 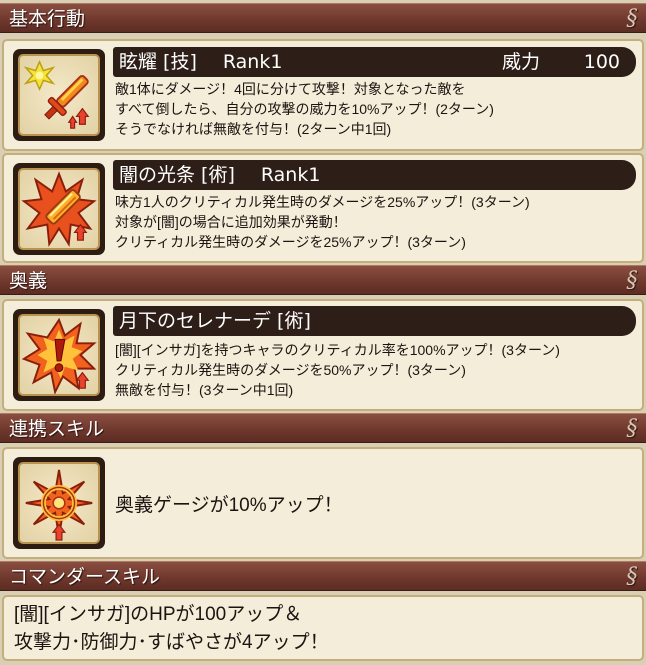 I want to click on sword-burst-icon, so click(x=56, y=94).